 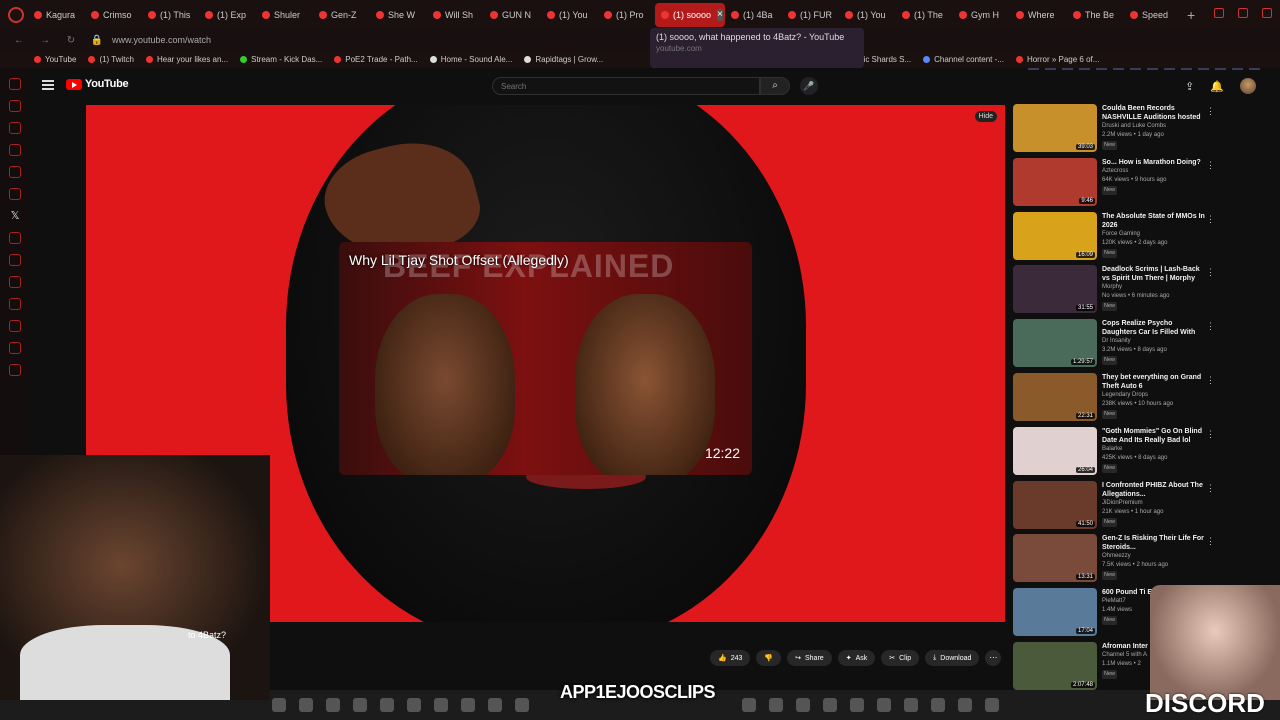 I want to click on avatar, so click(x=1248, y=86).